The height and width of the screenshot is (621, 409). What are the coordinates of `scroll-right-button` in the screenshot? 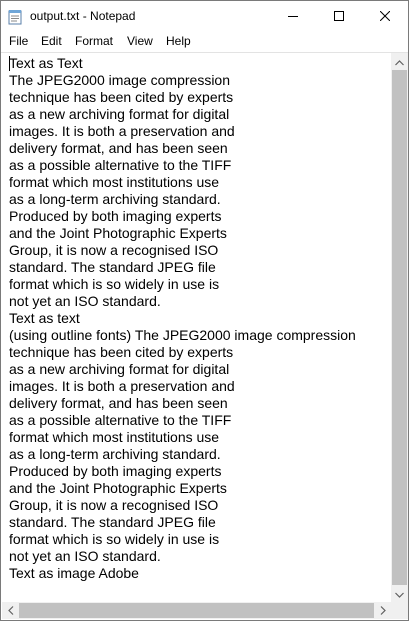 It's located at (382, 610).